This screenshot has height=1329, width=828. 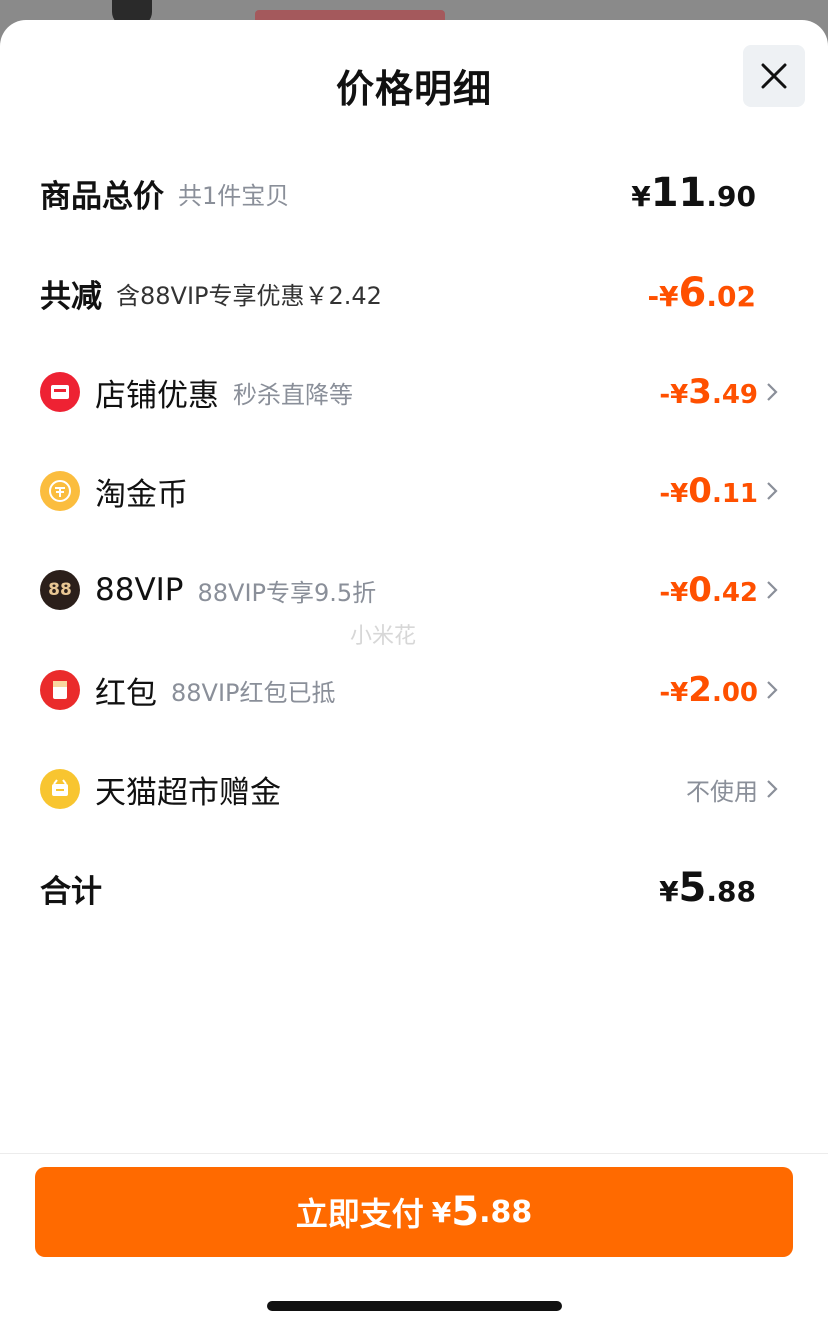 What do you see at coordinates (414, 789) in the screenshot?
I see `row-tmall-supermarket-credit: 天猫超市赠金 不使用` at bounding box center [414, 789].